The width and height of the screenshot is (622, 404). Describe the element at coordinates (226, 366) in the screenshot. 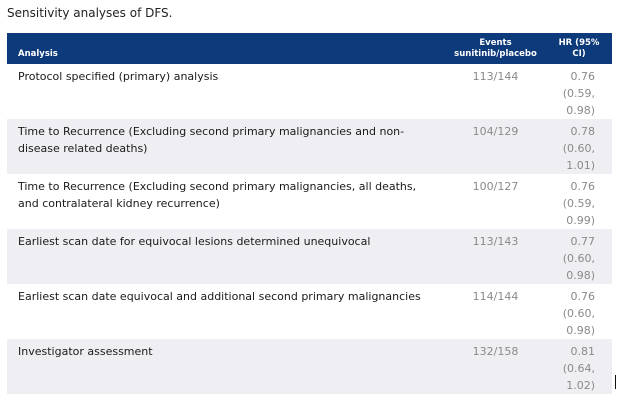

I see `cell-analysis: Investigator assessment` at that location.